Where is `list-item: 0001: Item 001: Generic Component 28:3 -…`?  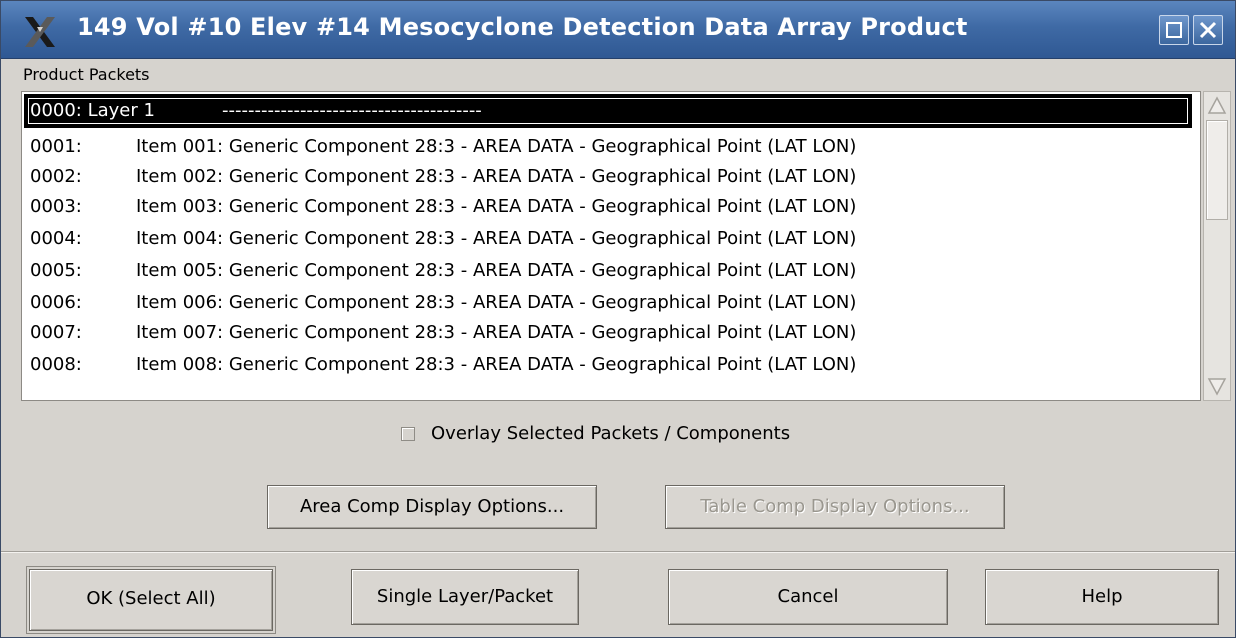 list-item: 0001: Item 001: Generic Component 28:3 -… is located at coordinates (608, 147).